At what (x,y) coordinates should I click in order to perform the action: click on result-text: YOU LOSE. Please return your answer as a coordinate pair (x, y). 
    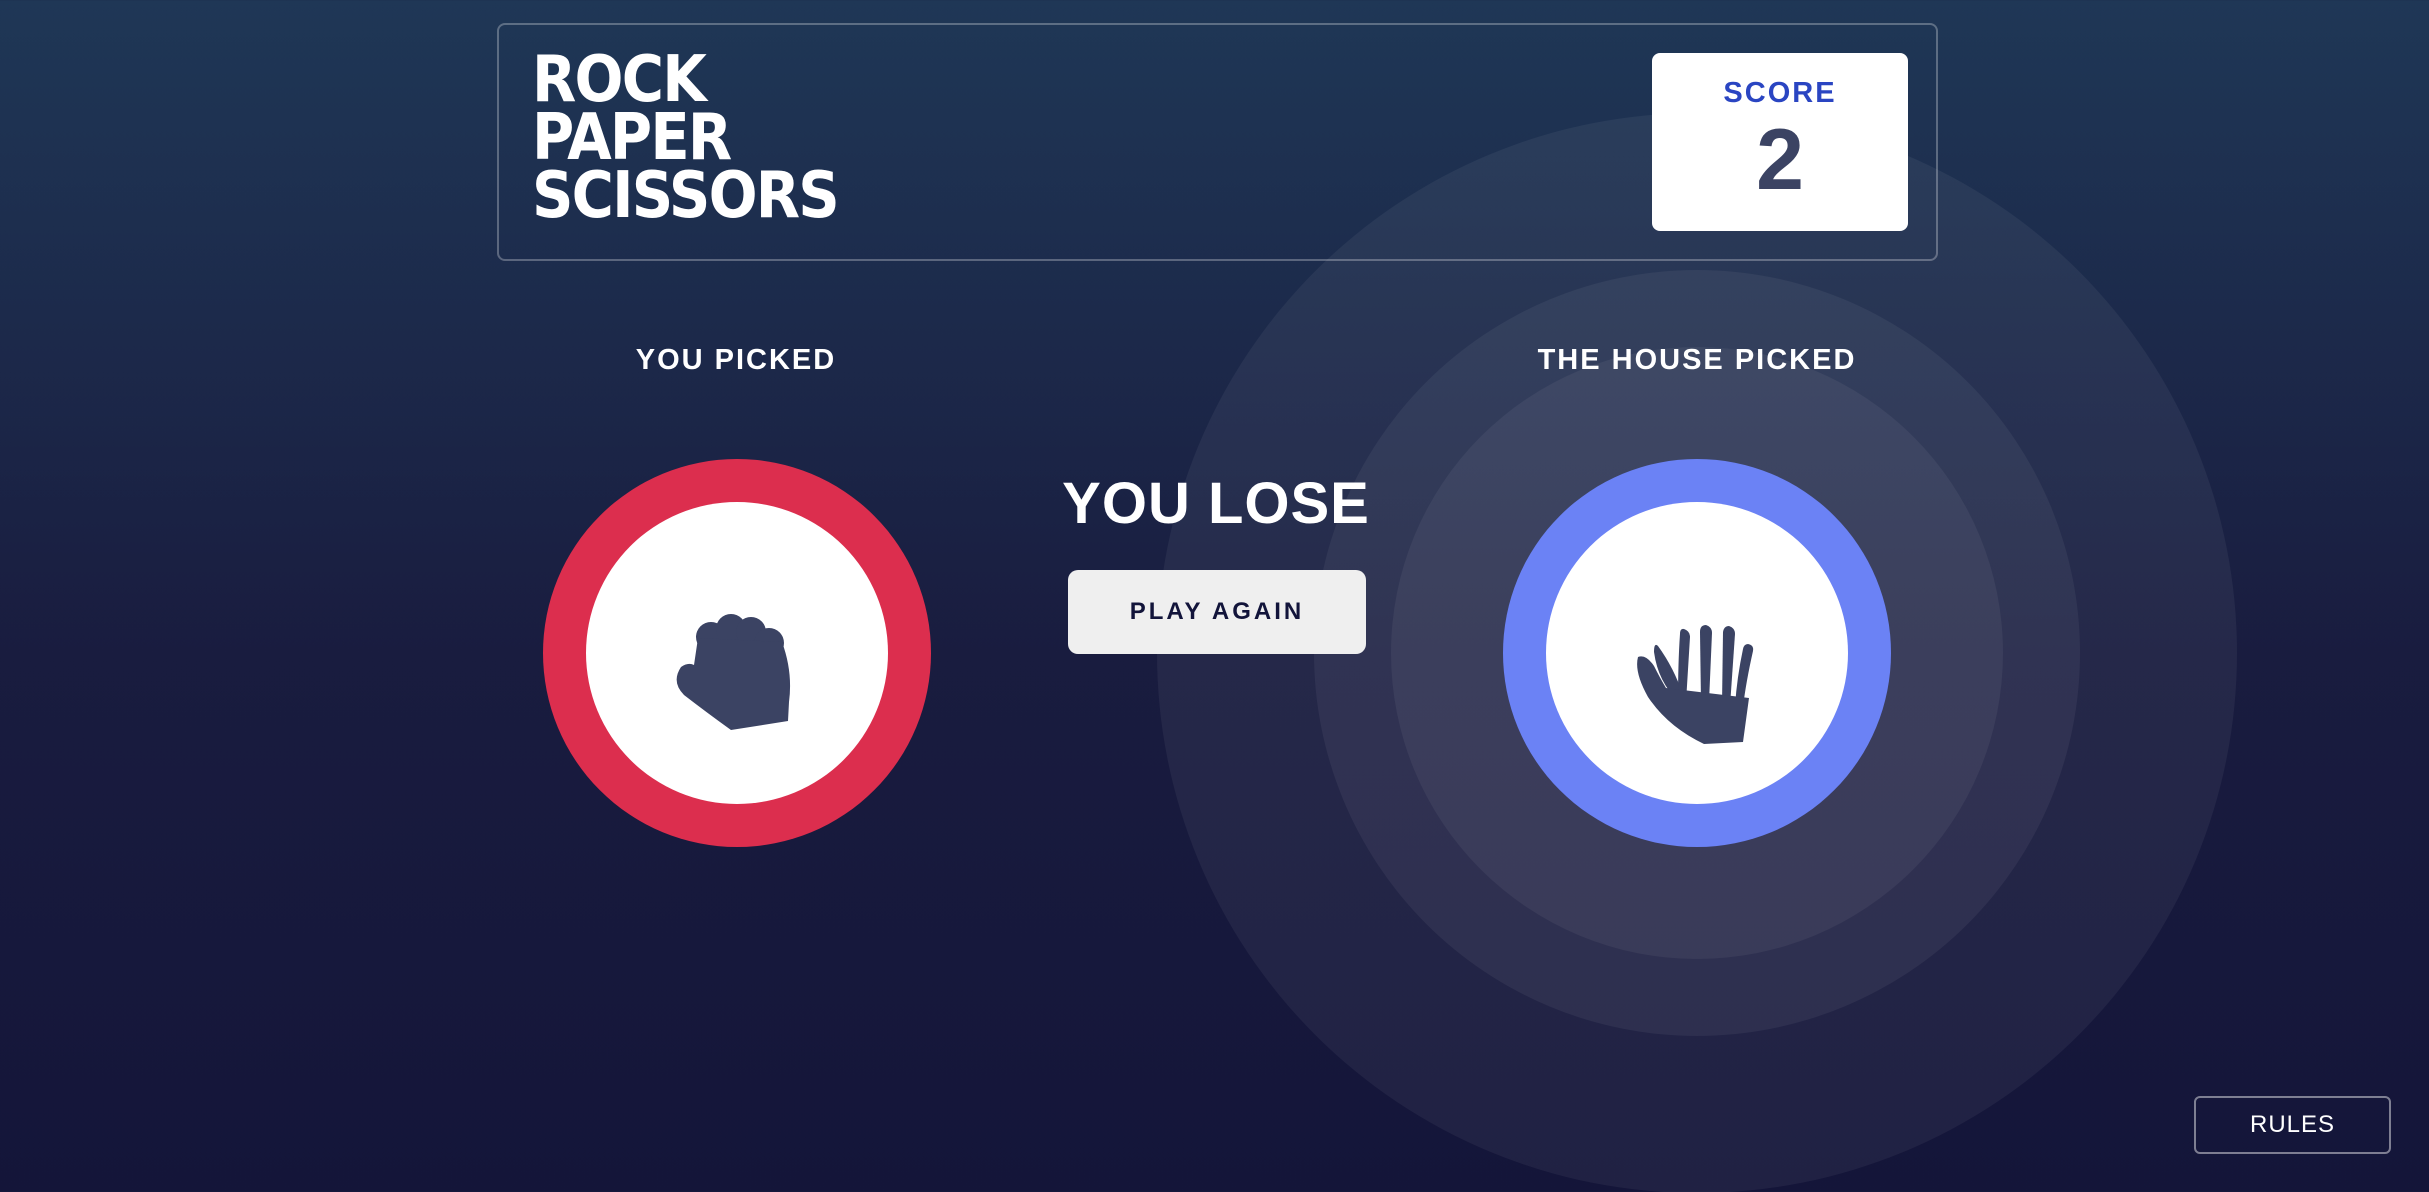
    Looking at the image, I should click on (1216, 503).